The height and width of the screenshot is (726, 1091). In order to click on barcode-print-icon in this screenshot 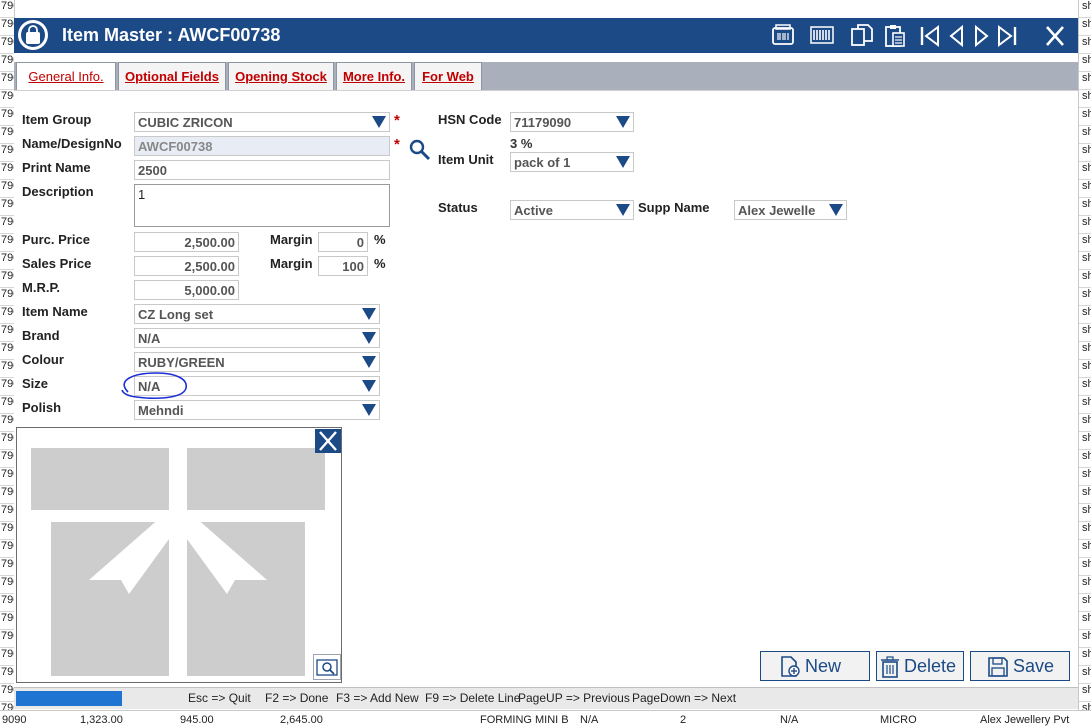, I will do `click(783, 36)`.